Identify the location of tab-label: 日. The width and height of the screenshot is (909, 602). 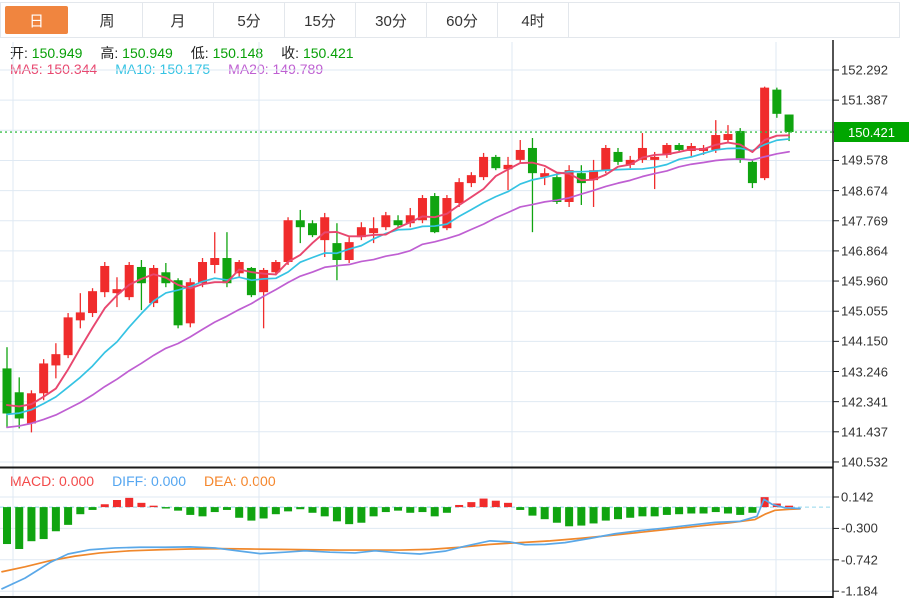
(36, 20).